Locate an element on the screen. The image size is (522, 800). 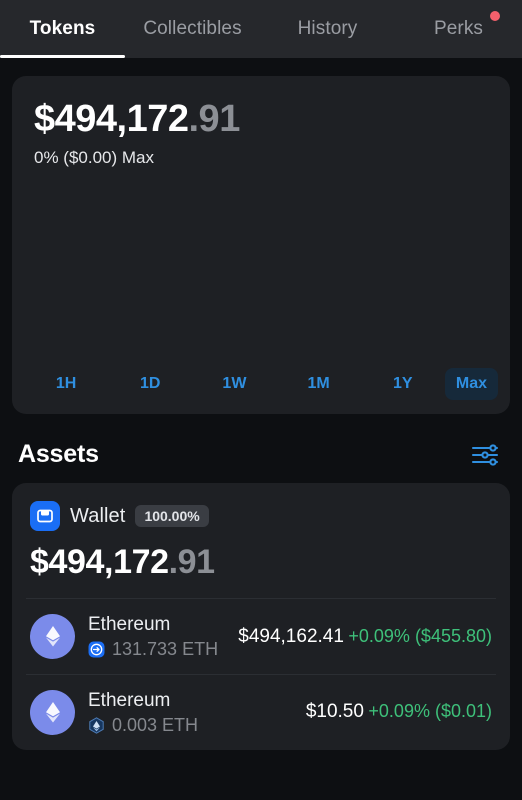
token-amount-row: 131.733 ETH is located at coordinates (156, 649).